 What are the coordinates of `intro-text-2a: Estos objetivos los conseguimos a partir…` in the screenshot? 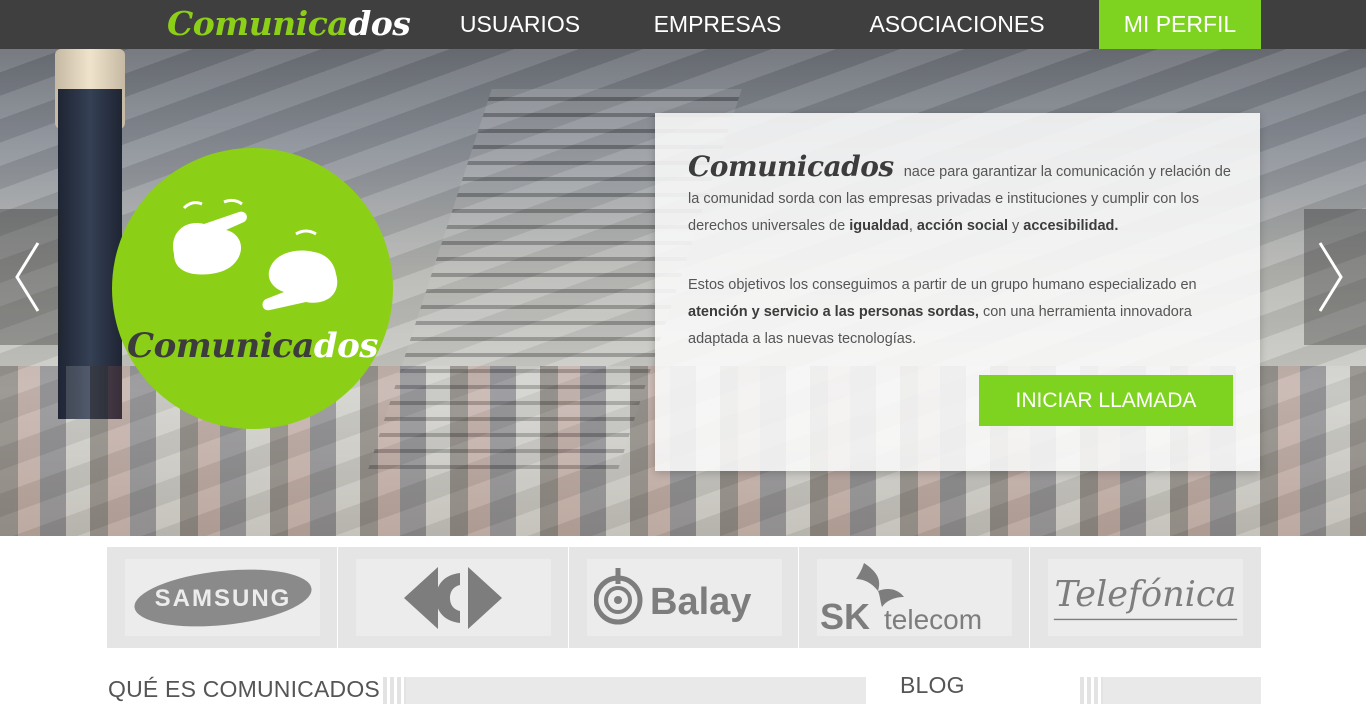 It's located at (942, 285).